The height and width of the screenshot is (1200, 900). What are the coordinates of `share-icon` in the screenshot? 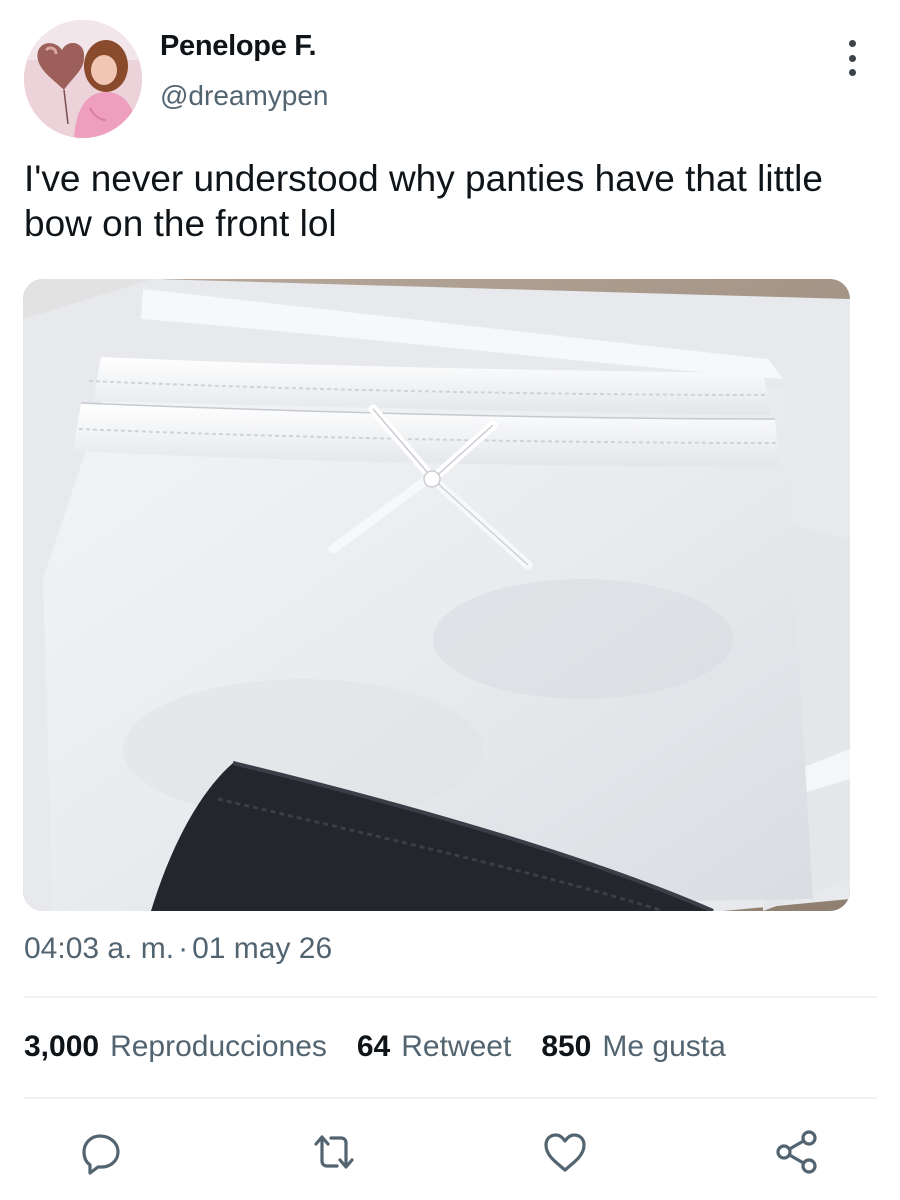 It's located at (796, 1152).